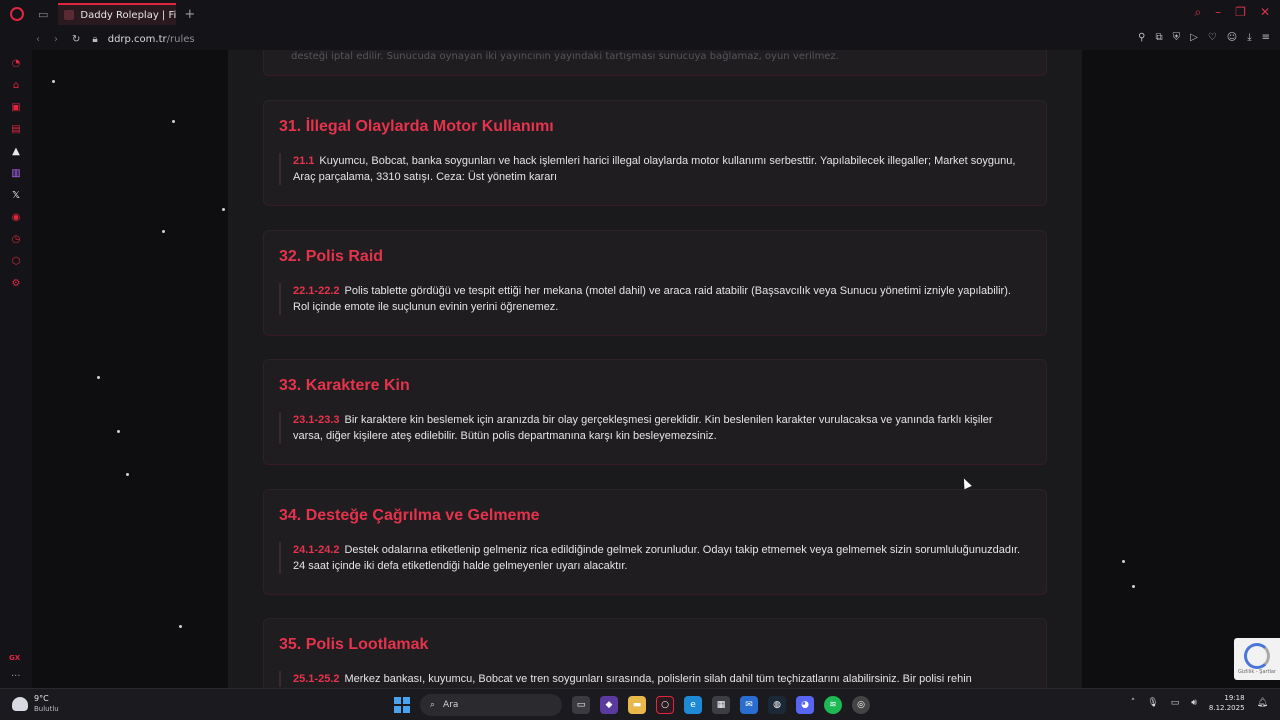  What do you see at coordinates (402, 705) in the screenshot?
I see `start-button` at bounding box center [402, 705].